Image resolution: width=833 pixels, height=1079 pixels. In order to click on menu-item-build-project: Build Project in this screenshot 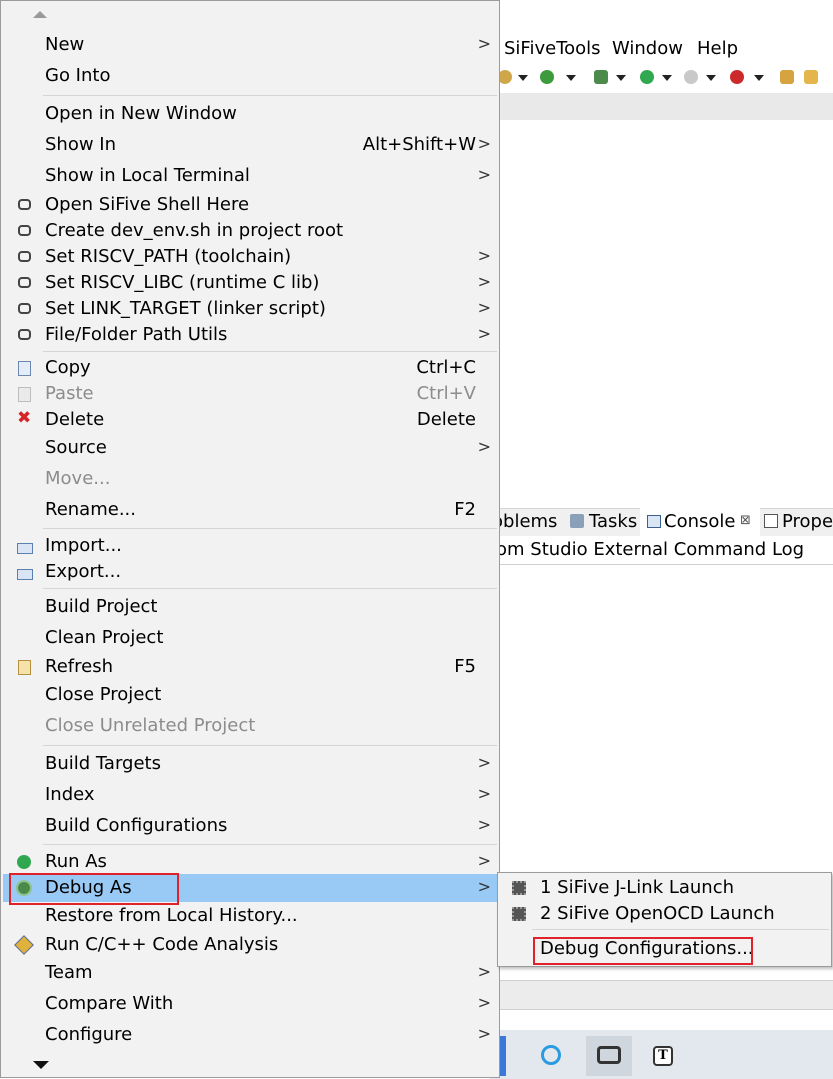, I will do `click(251, 607)`.